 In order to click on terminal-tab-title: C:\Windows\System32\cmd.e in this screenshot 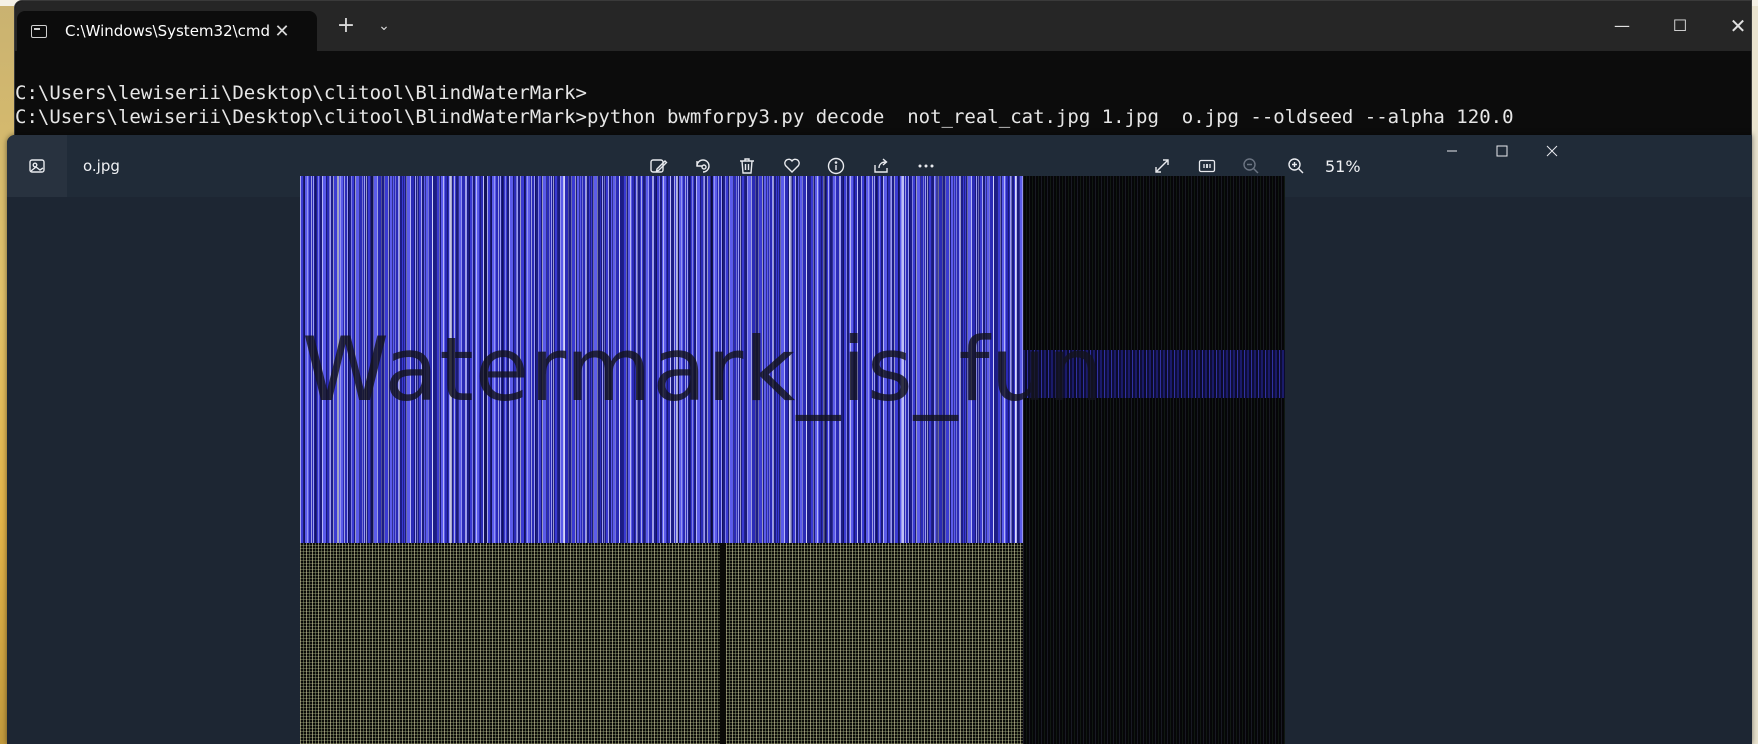, I will do `click(167, 31)`.